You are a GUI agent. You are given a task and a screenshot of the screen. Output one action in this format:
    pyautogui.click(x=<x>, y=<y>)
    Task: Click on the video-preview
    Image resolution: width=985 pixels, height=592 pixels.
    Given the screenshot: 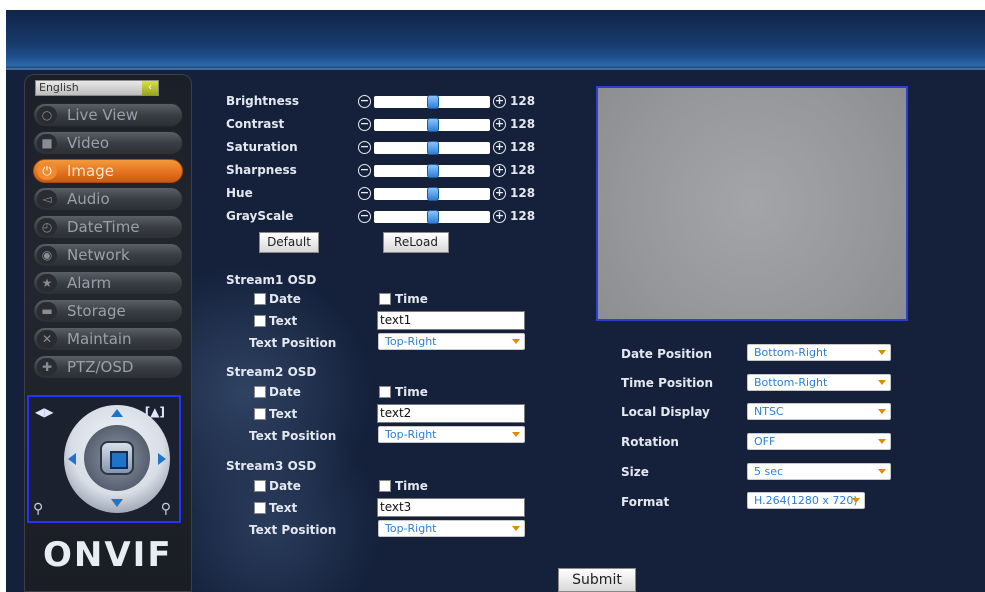 What is the action you would take?
    pyautogui.click(x=752, y=203)
    